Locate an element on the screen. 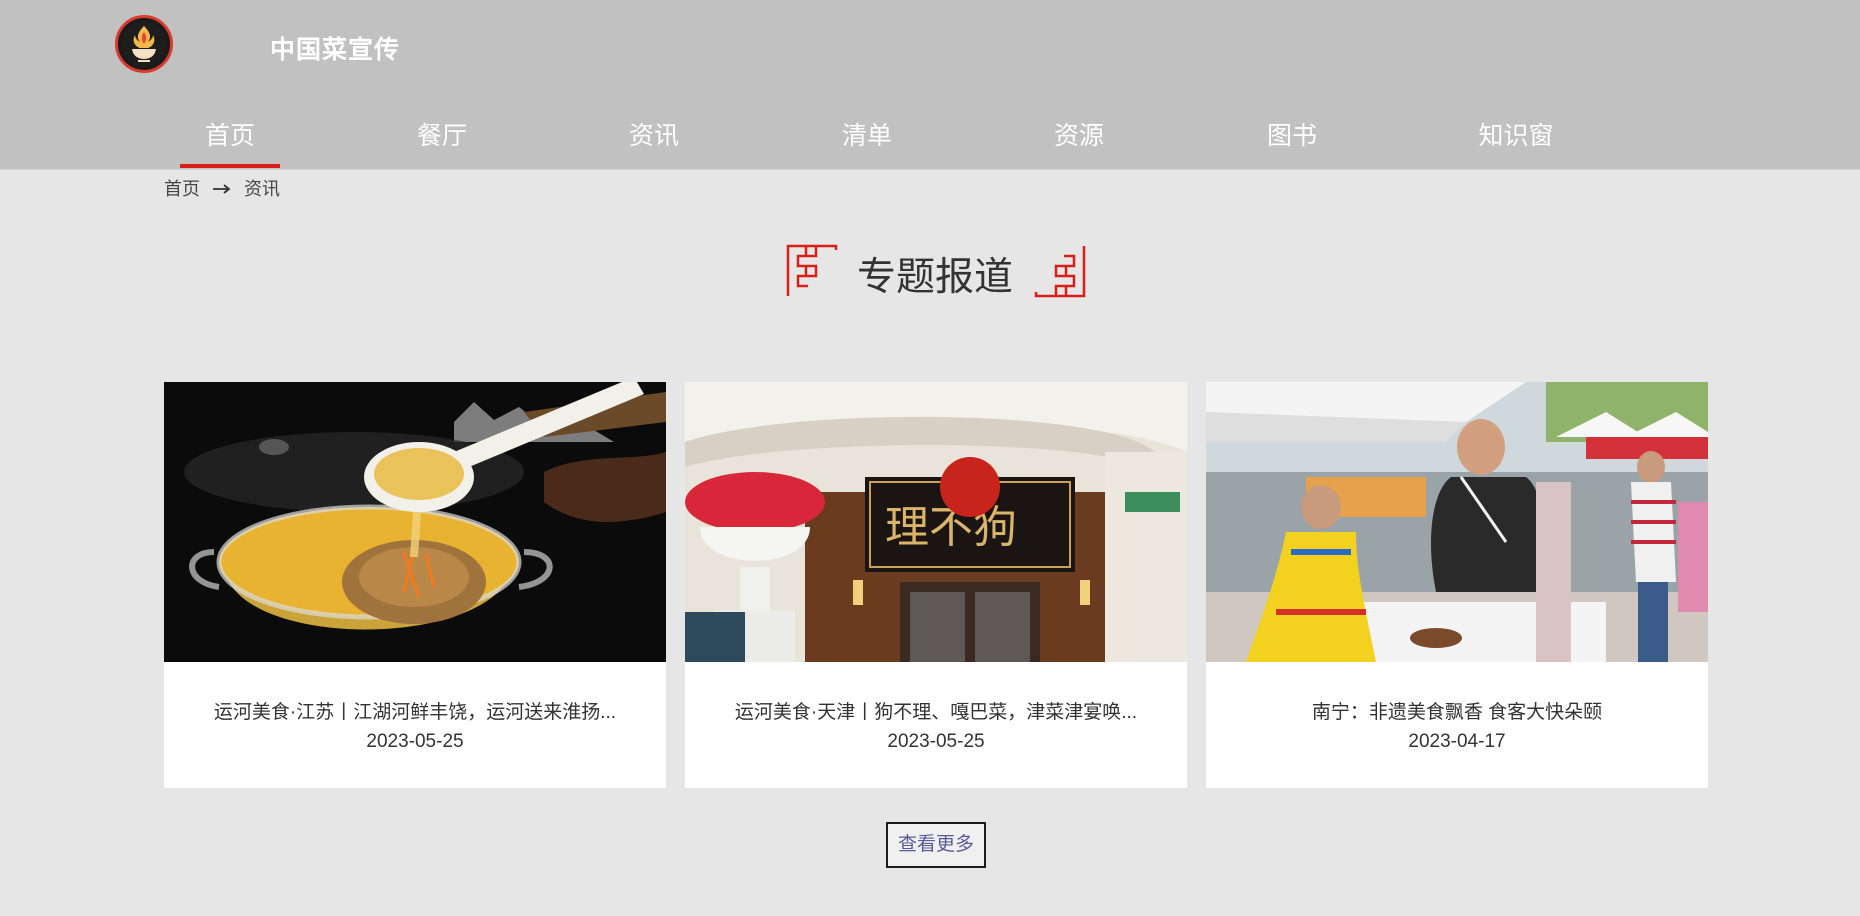  breadcrumb: 首页 资讯 is located at coordinates (222, 188).